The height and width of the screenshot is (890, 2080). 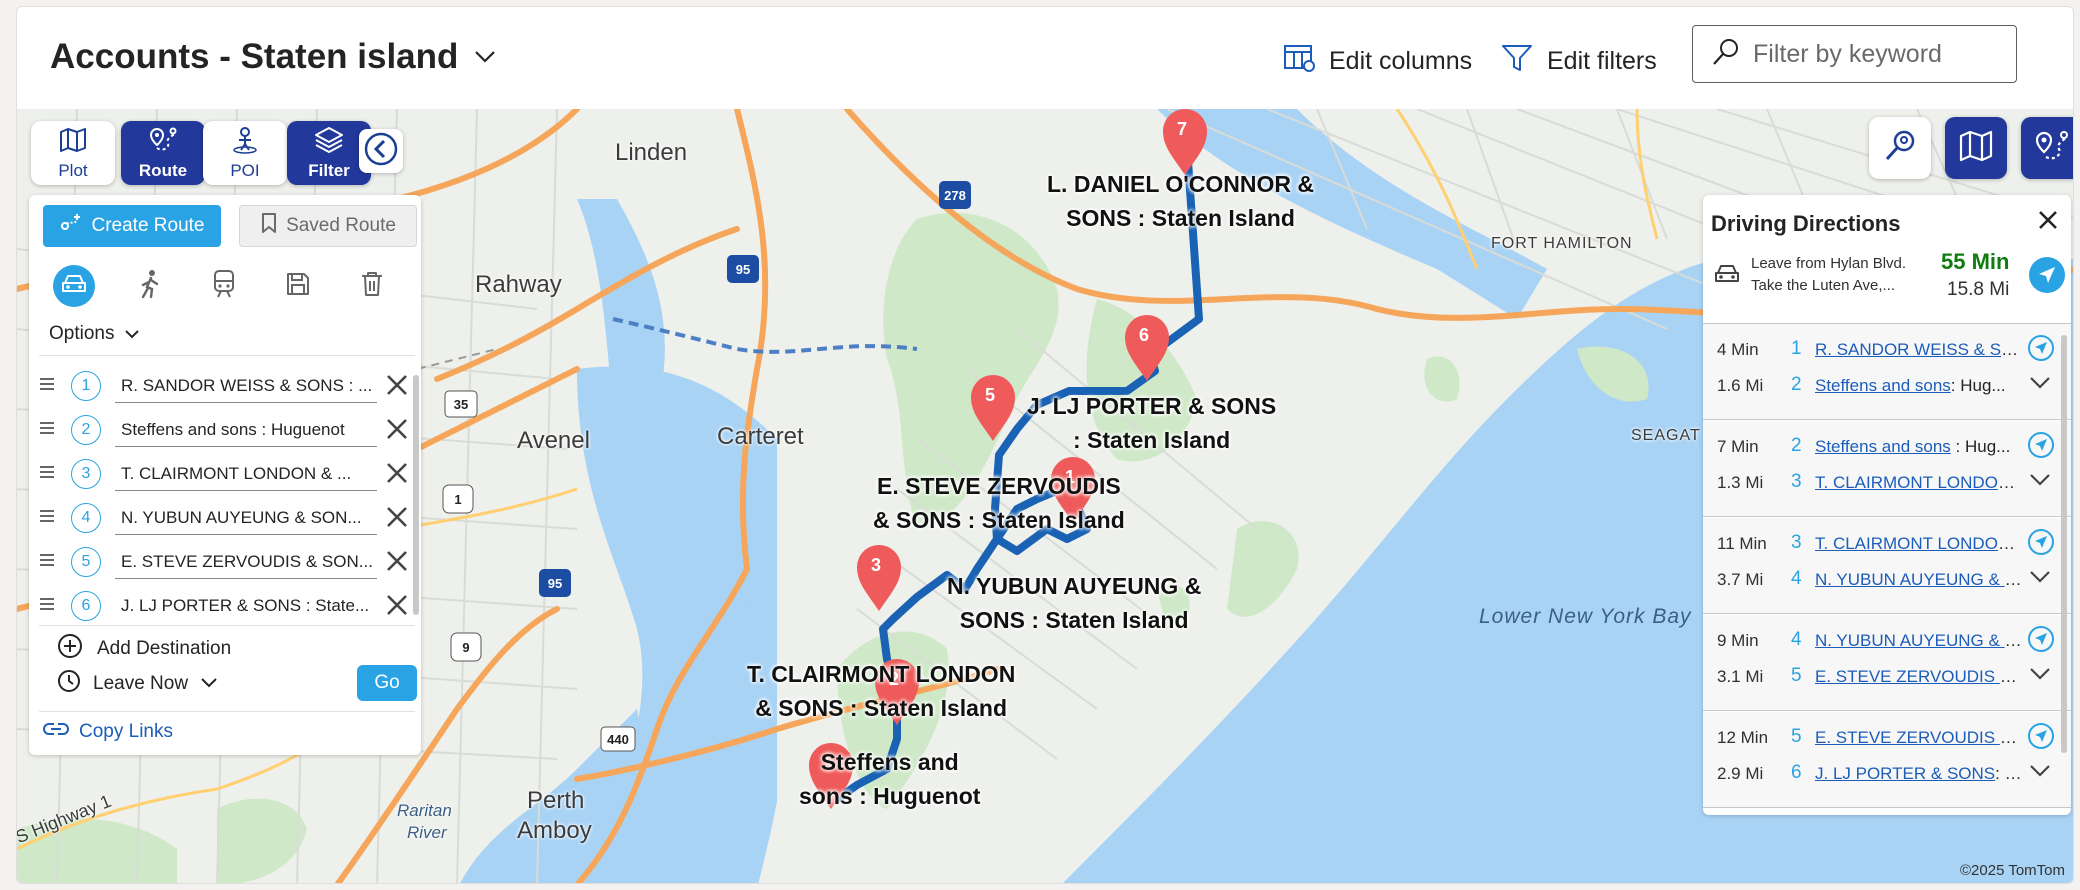 What do you see at coordinates (73, 153) in the screenshot?
I see `plot-button: Plot` at bounding box center [73, 153].